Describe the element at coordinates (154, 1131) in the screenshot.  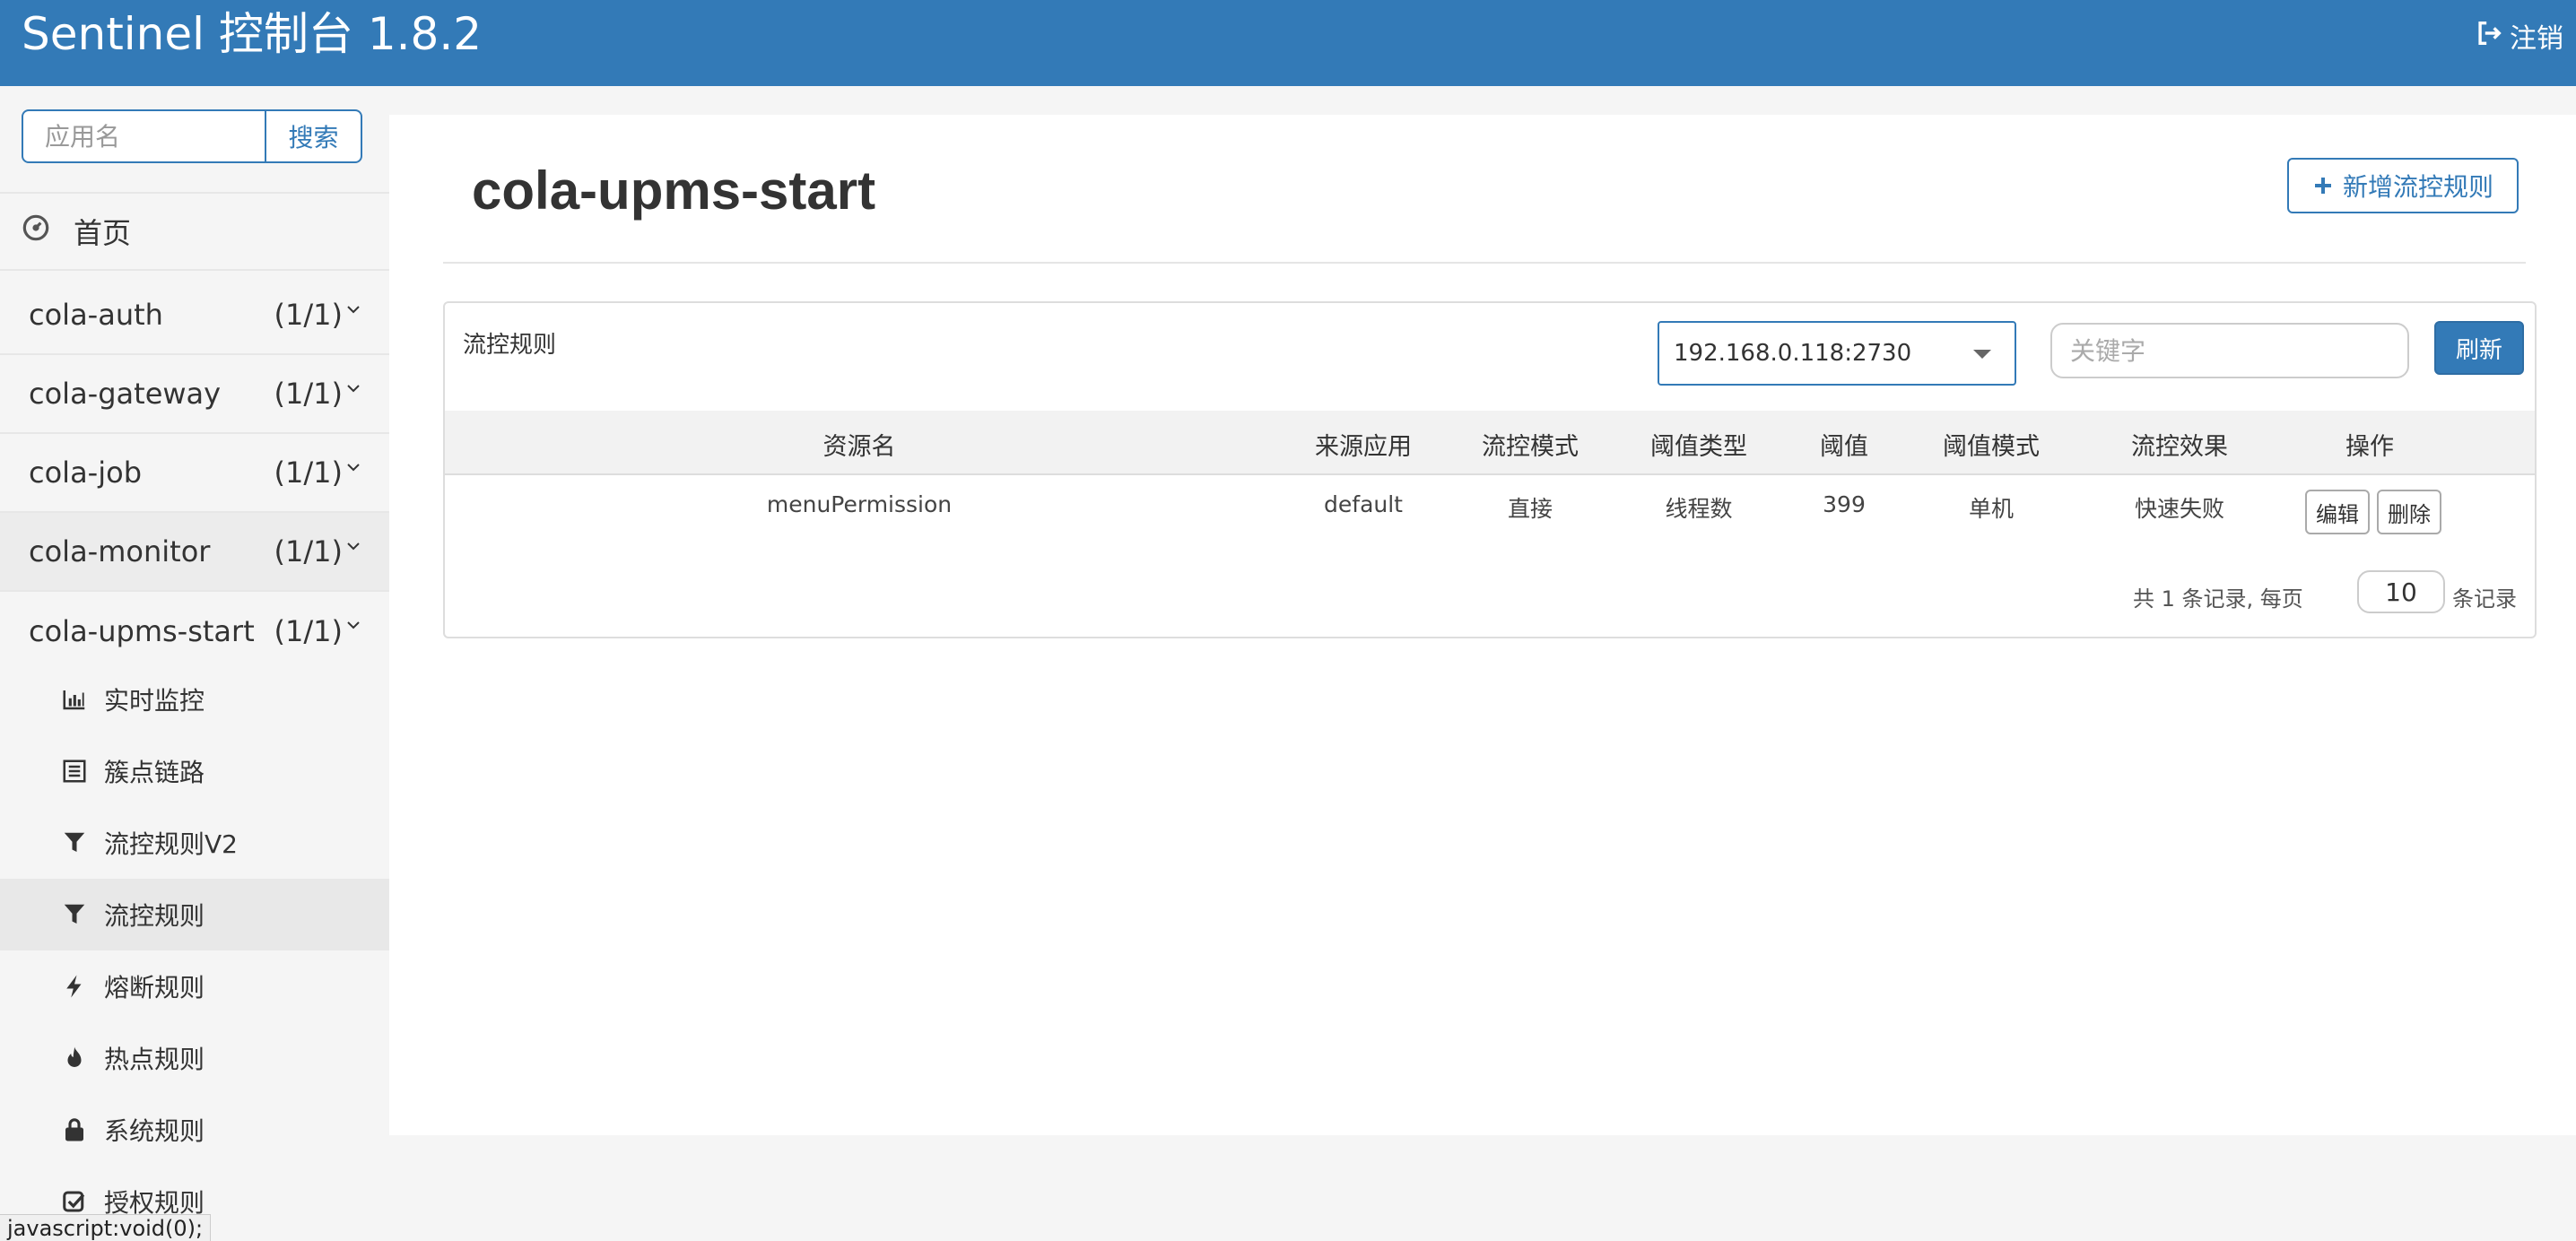
I see `submenu-label: 系统规则` at that location.